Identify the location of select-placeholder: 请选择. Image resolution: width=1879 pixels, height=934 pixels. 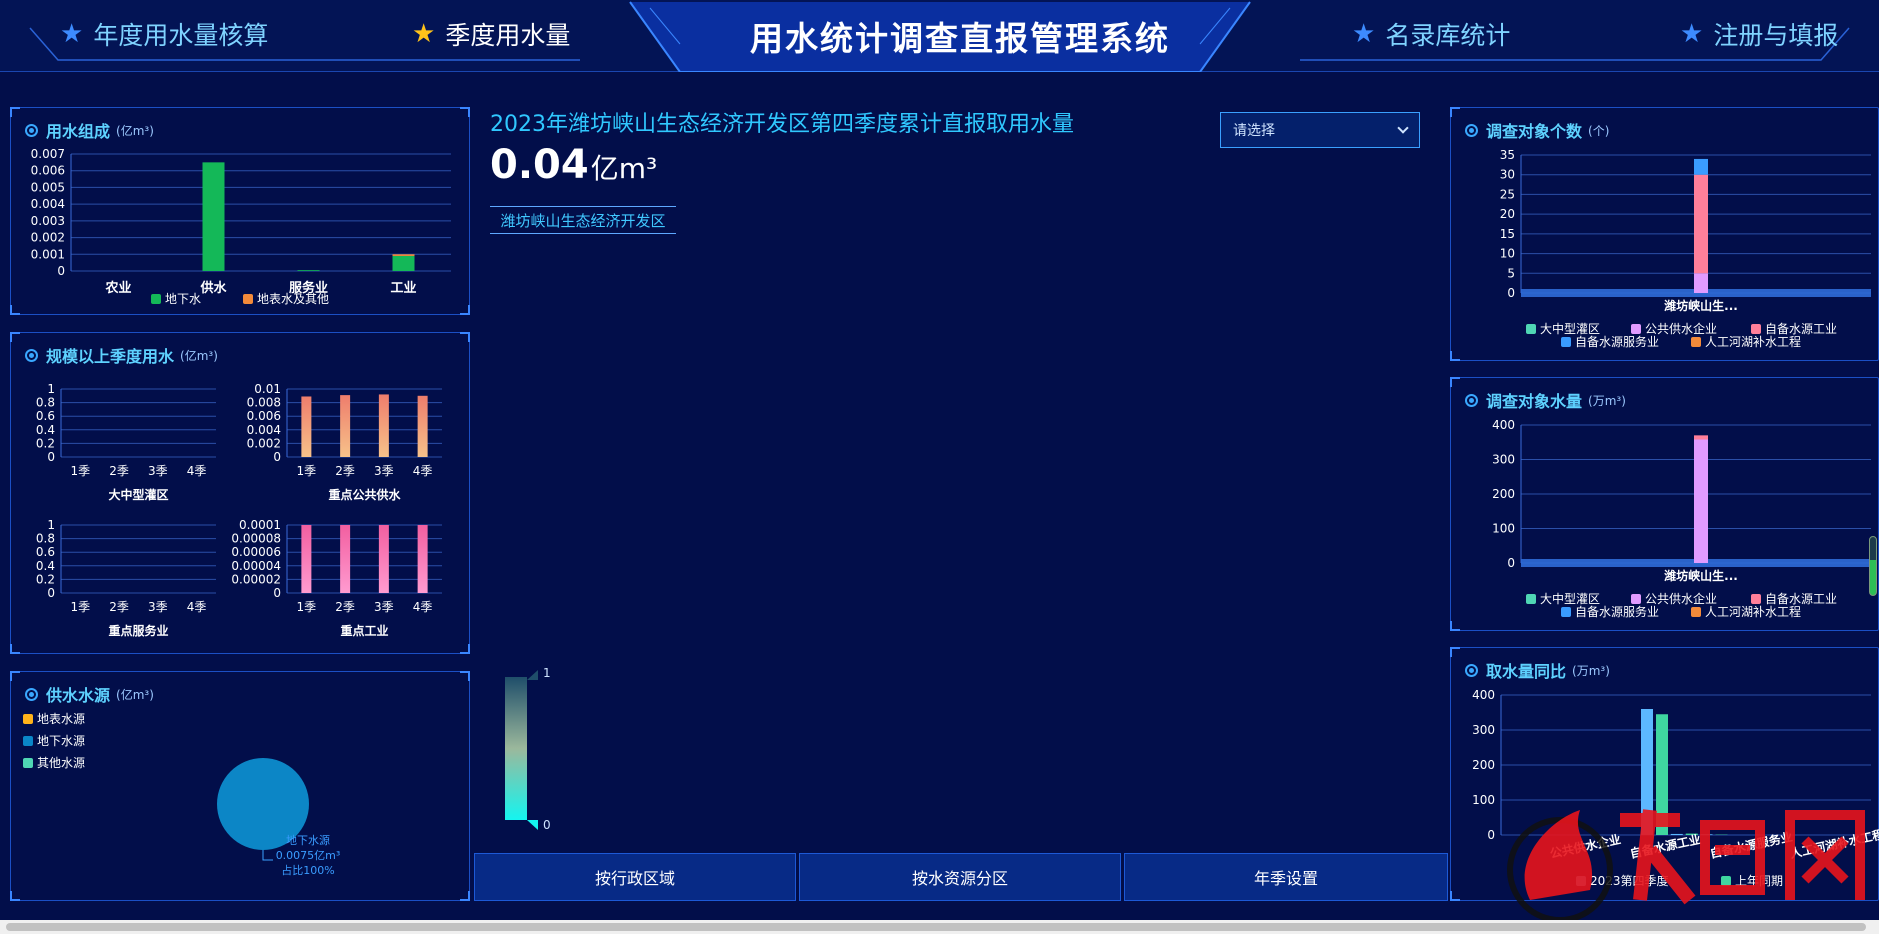
(1254, 131).